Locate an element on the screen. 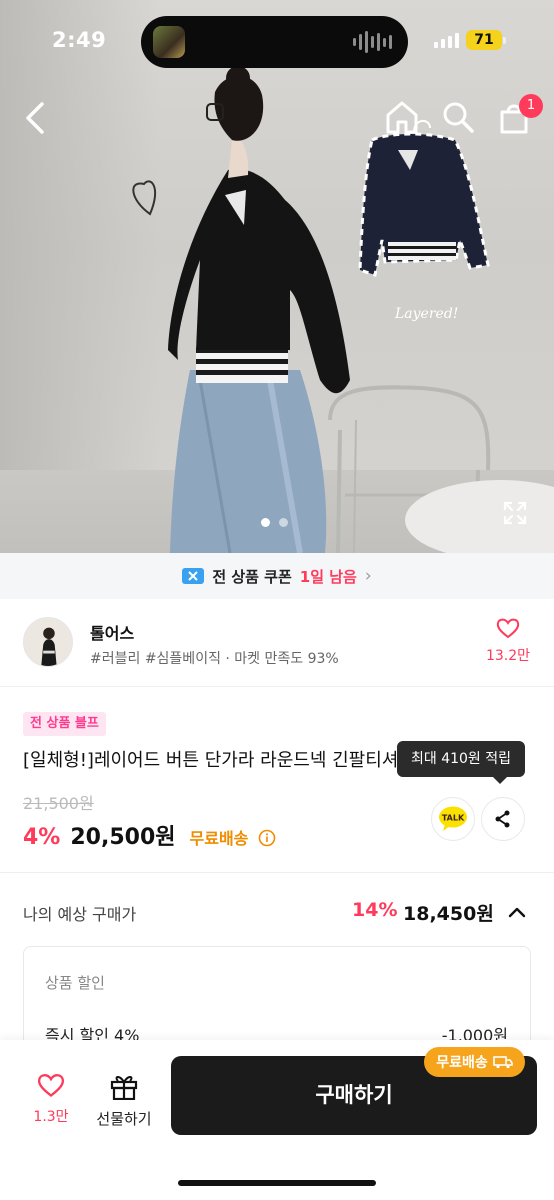 The height and width of the screenshot is (1200, 554). cart-count-badge: 1 is located at coordinates (531, 106).